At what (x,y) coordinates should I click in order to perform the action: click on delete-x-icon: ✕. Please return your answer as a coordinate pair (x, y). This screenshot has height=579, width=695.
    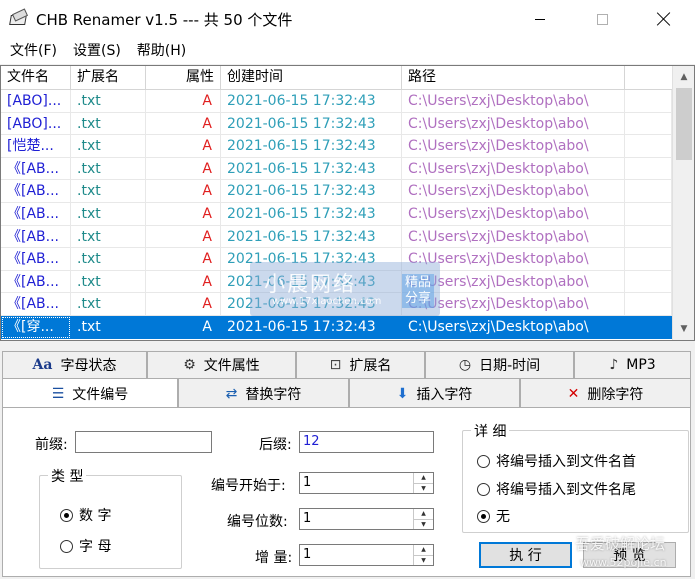
    Looking at the image, I should click on (573, 393).